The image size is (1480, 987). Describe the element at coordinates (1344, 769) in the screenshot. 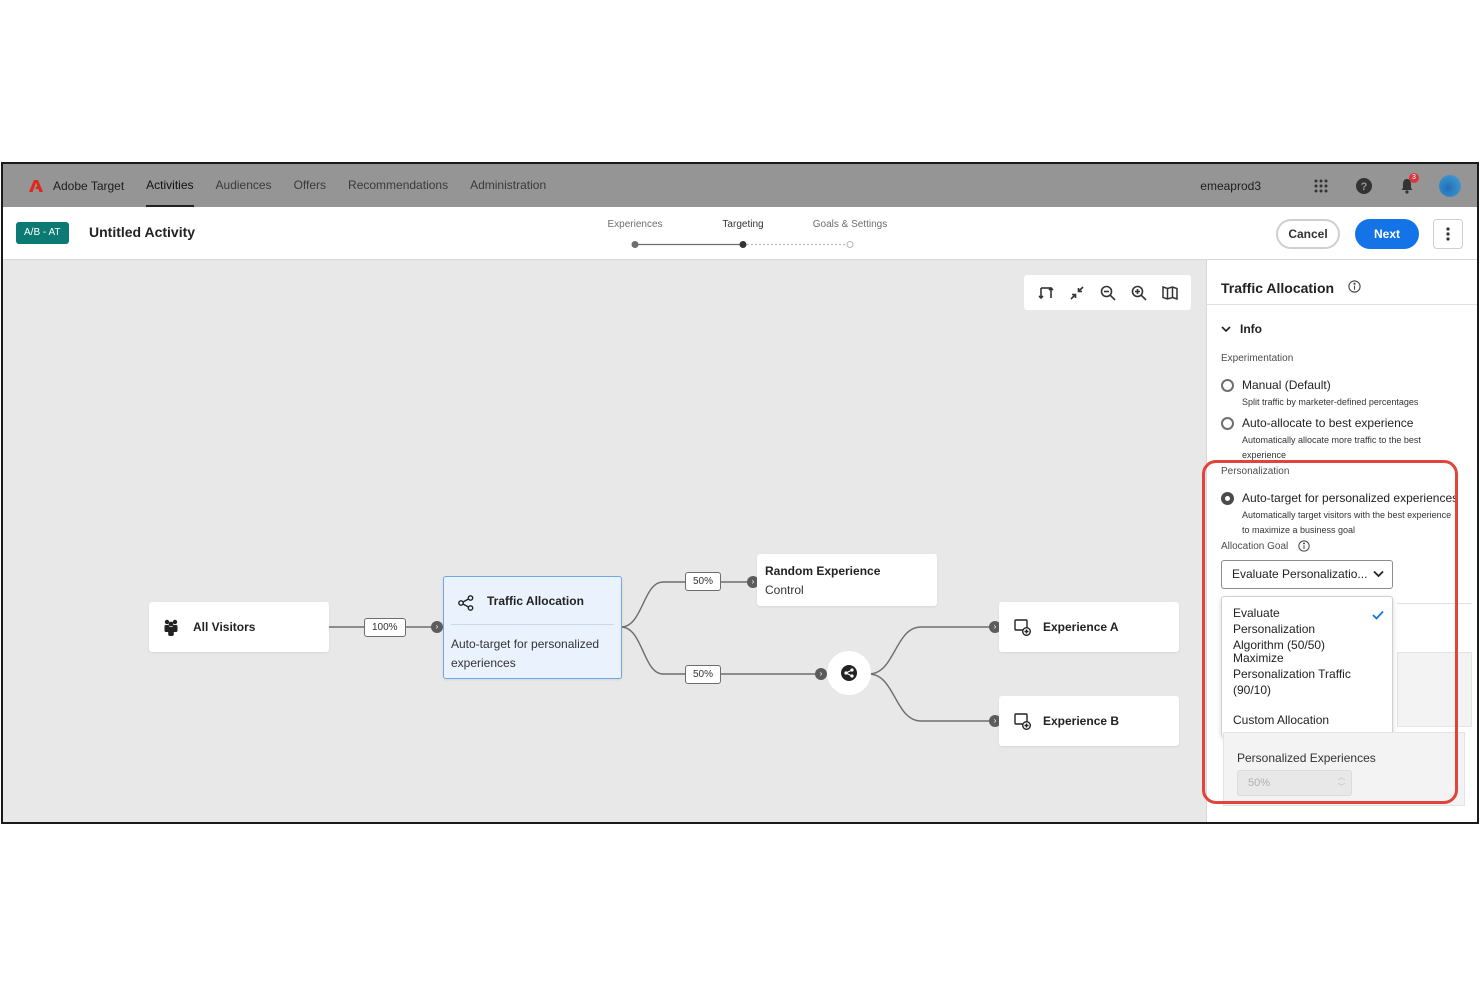

I see `personalized-experiences-group: Personalized Experiences 50% ︿ ﹀` at that location.